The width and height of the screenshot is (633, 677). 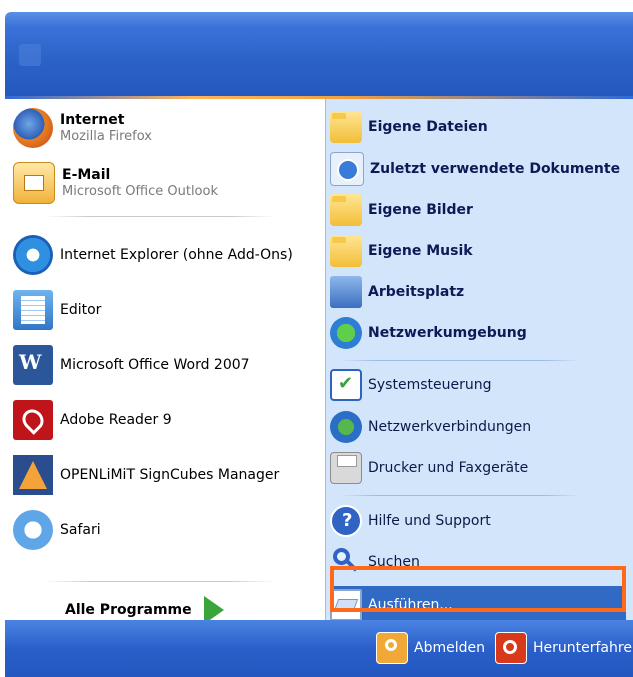 I want to click on word-icon, so click(x=33, y=365).